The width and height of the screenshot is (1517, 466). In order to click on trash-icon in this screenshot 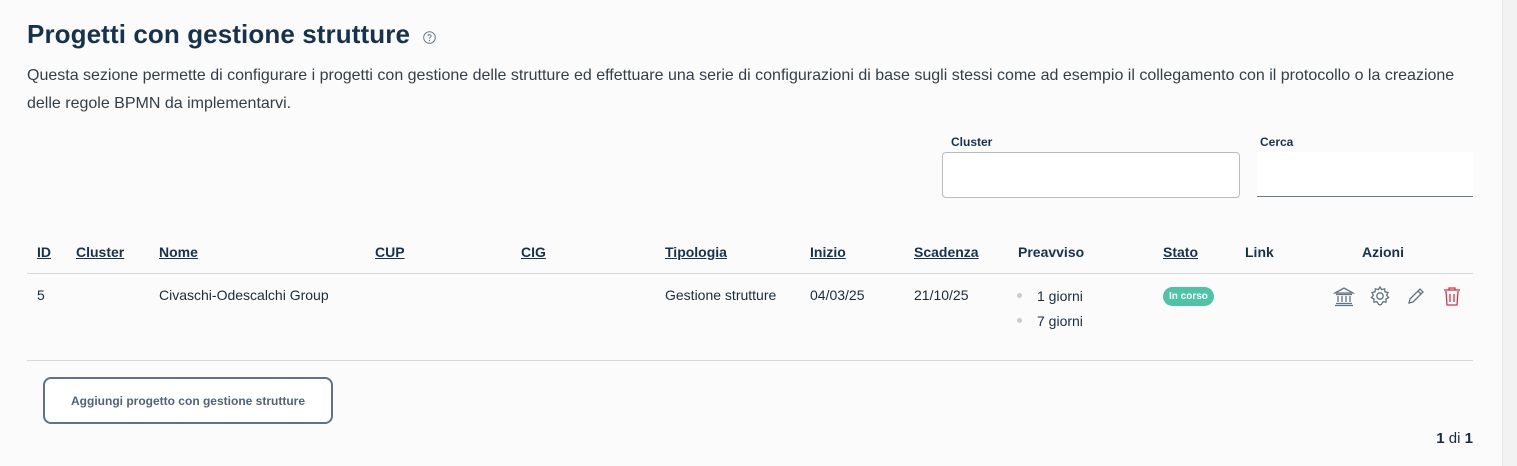, I will do `click(1452, 296)`.